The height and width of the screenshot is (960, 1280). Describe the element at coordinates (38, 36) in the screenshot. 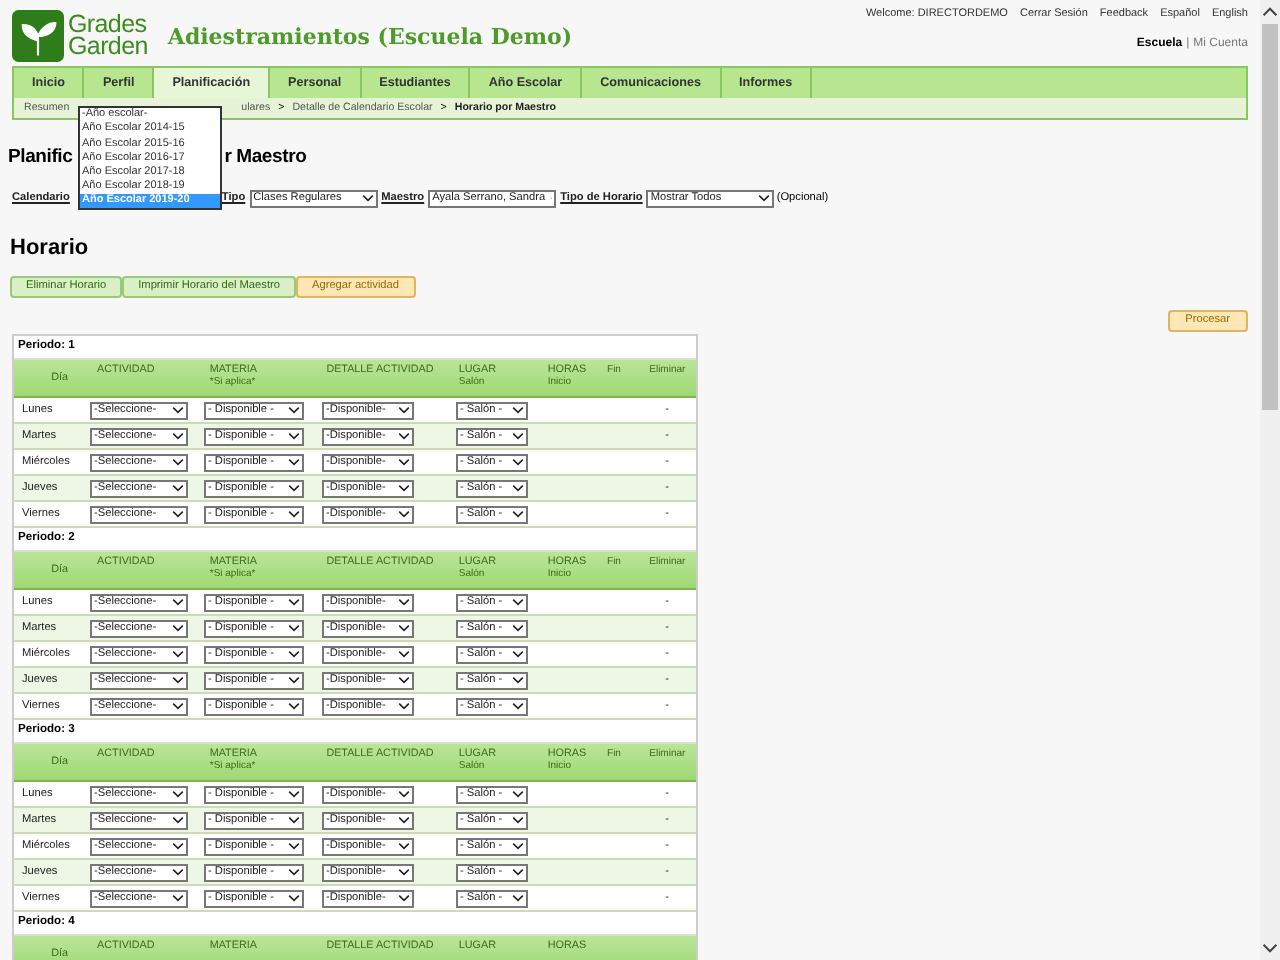

I see `sprout-logo-icon` at that location.